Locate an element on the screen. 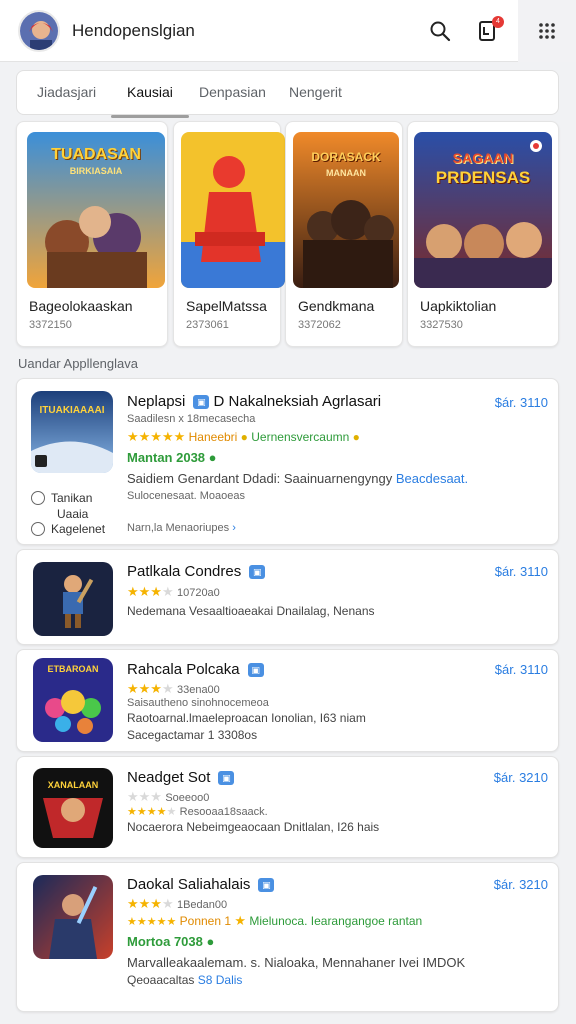  featured-name: Gendkmana is located at coordinates (336, 306).